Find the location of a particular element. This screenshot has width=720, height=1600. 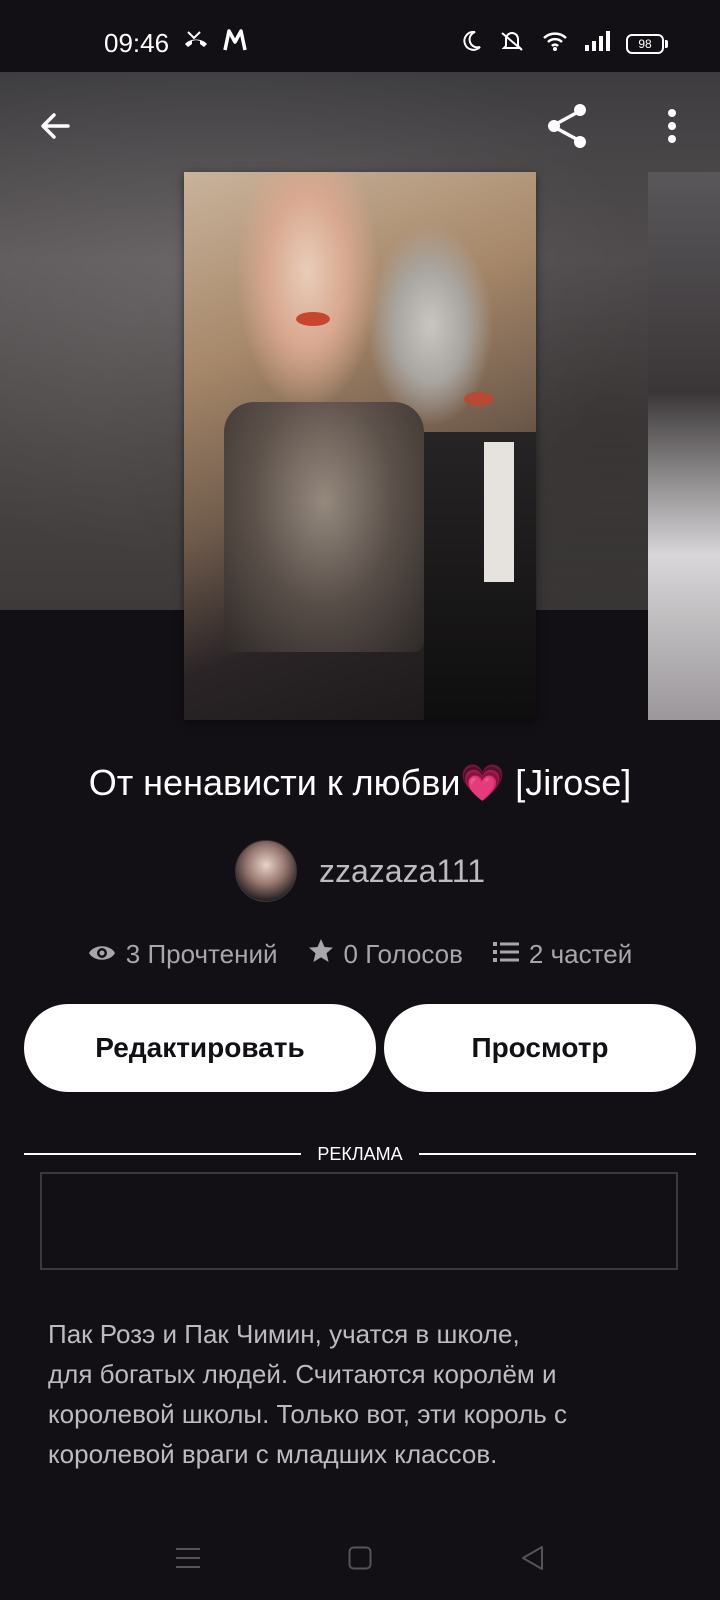

back-nav-button is located at coordinates (532, 1560).